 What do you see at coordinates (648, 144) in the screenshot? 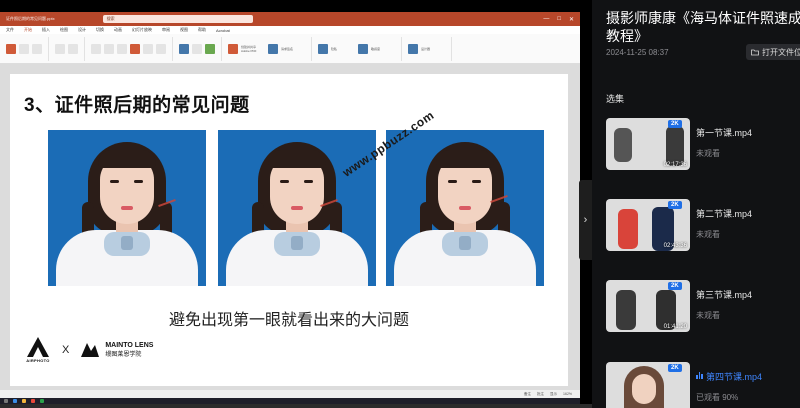
I see `episode-thumbnail: 2K 02:17:36` at bounding box center [648, 144].